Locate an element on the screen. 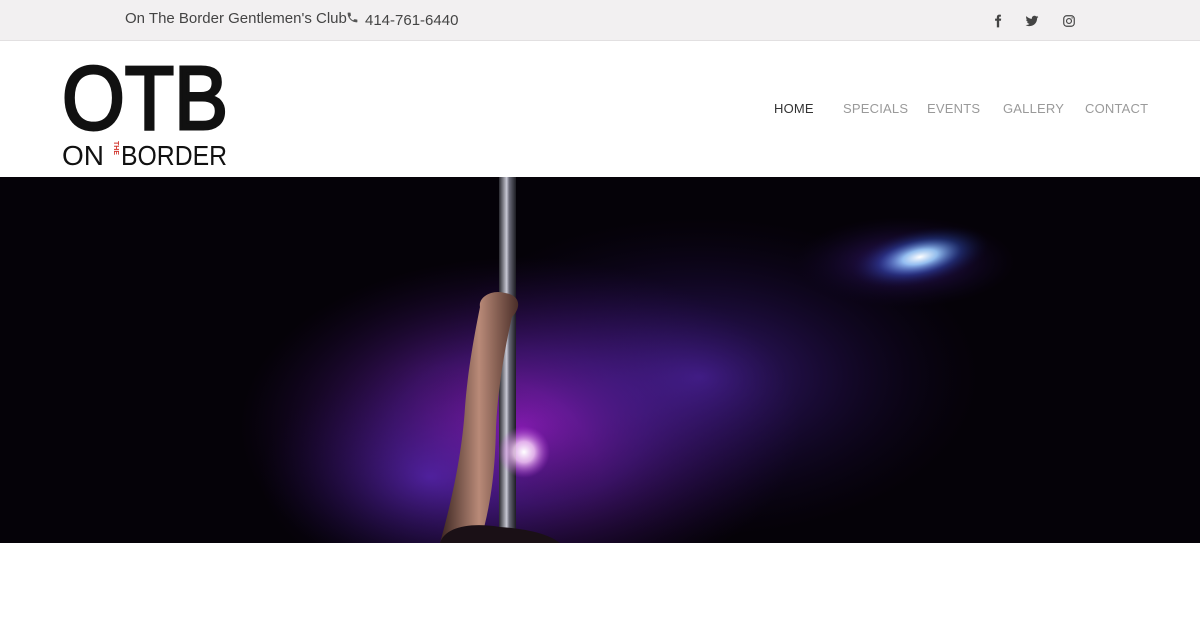 This screenshot has width=1200, height=630. logo-otb-text: OTB is located at coordinates (145, 101).